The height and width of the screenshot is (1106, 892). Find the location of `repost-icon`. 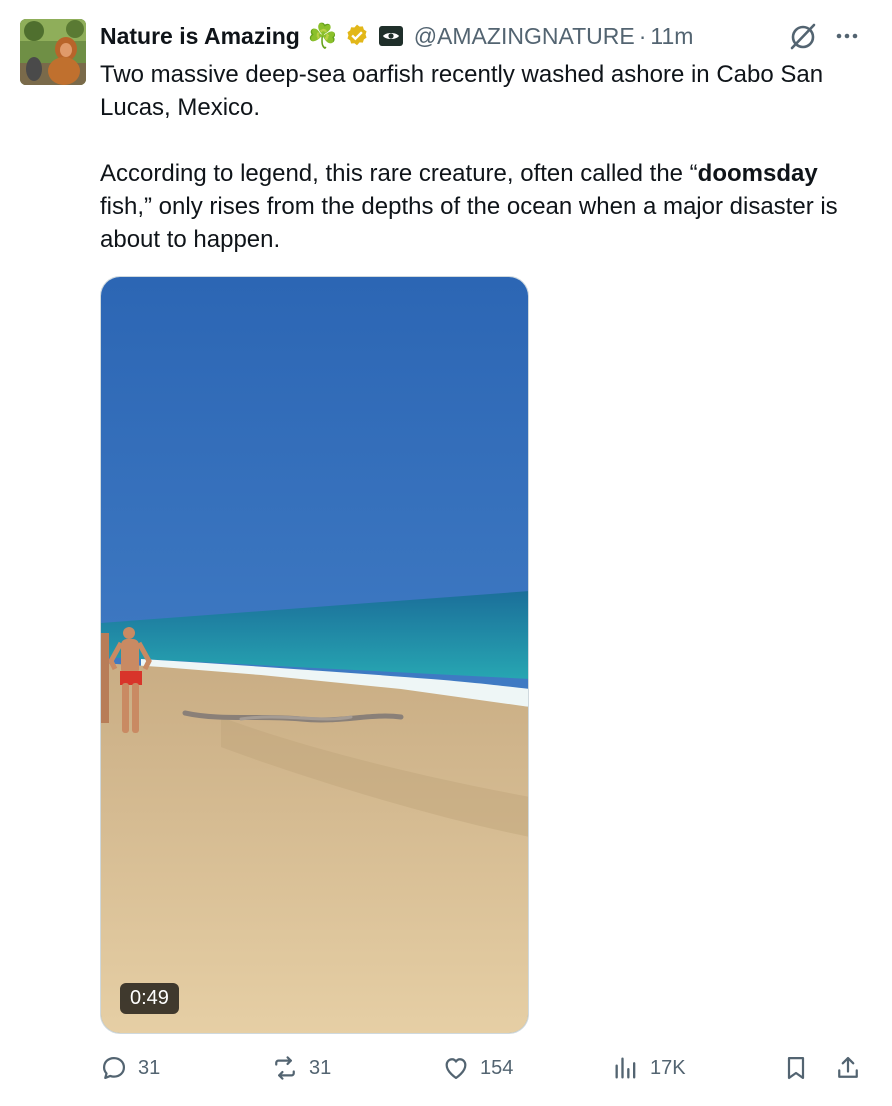

repost-icon is located at coordinates (285, 1068).